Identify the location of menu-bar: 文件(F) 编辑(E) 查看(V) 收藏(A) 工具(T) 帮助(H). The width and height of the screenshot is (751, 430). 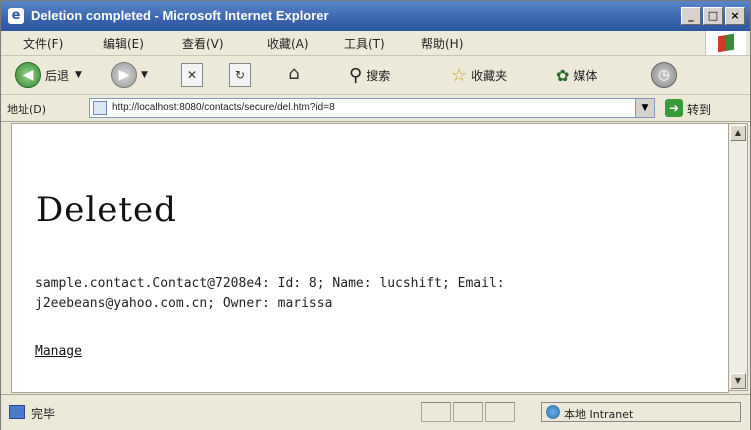
(375, 43).